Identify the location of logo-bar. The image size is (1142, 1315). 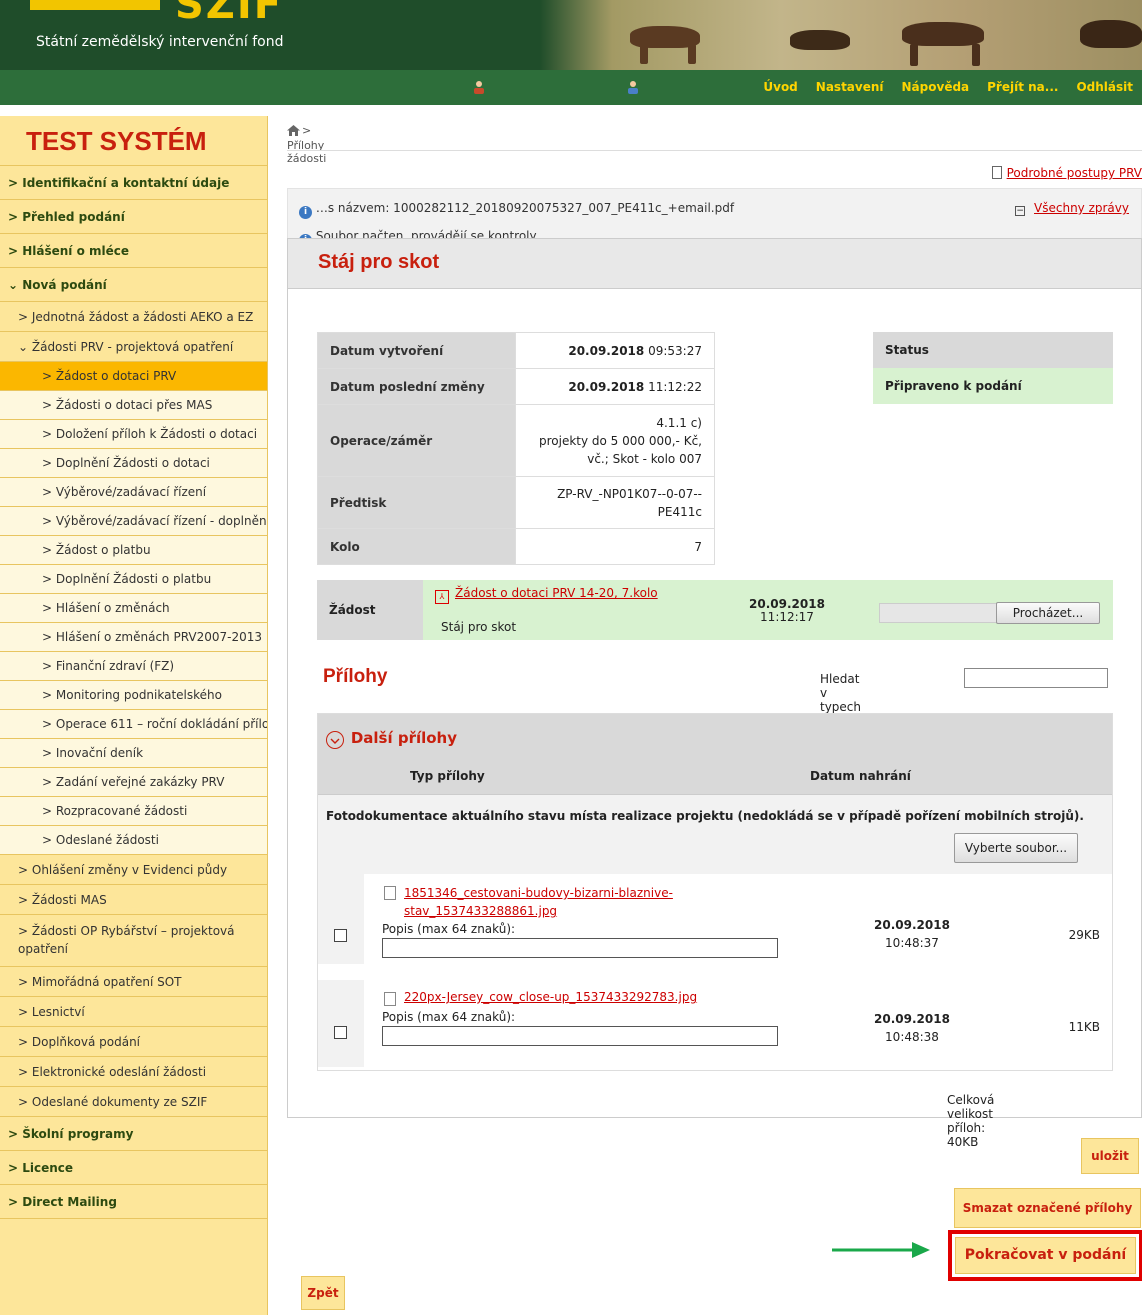
(95, 5).